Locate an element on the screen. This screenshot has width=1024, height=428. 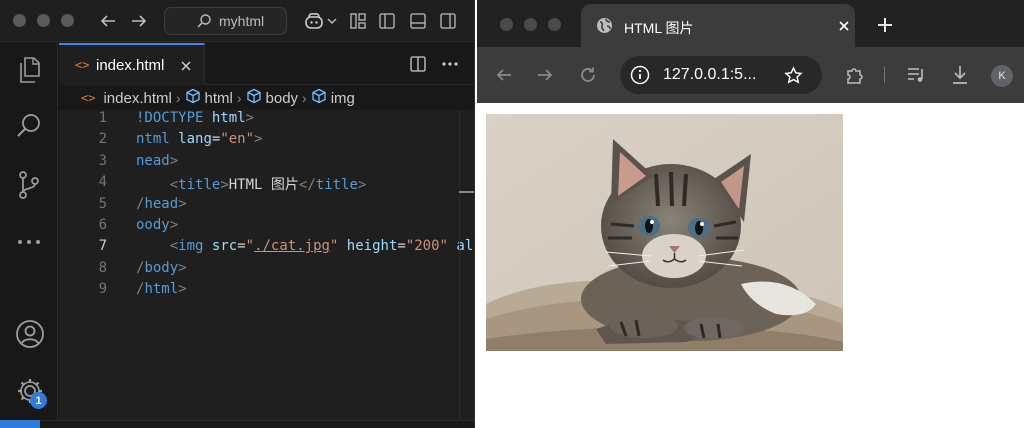
reload-icon is located at coordinates (588, 75).